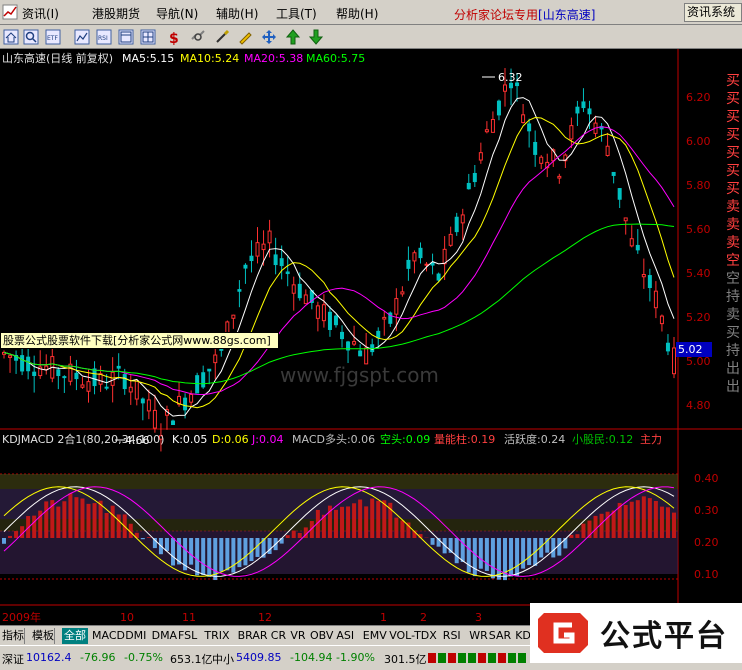 Image resolution: width=742 pixels, height=670 pixels. What do you see at coordinates (405, 659) in the screenshot?
I see `zx-amount: 301.5亿` at bounding box center [405, 659].